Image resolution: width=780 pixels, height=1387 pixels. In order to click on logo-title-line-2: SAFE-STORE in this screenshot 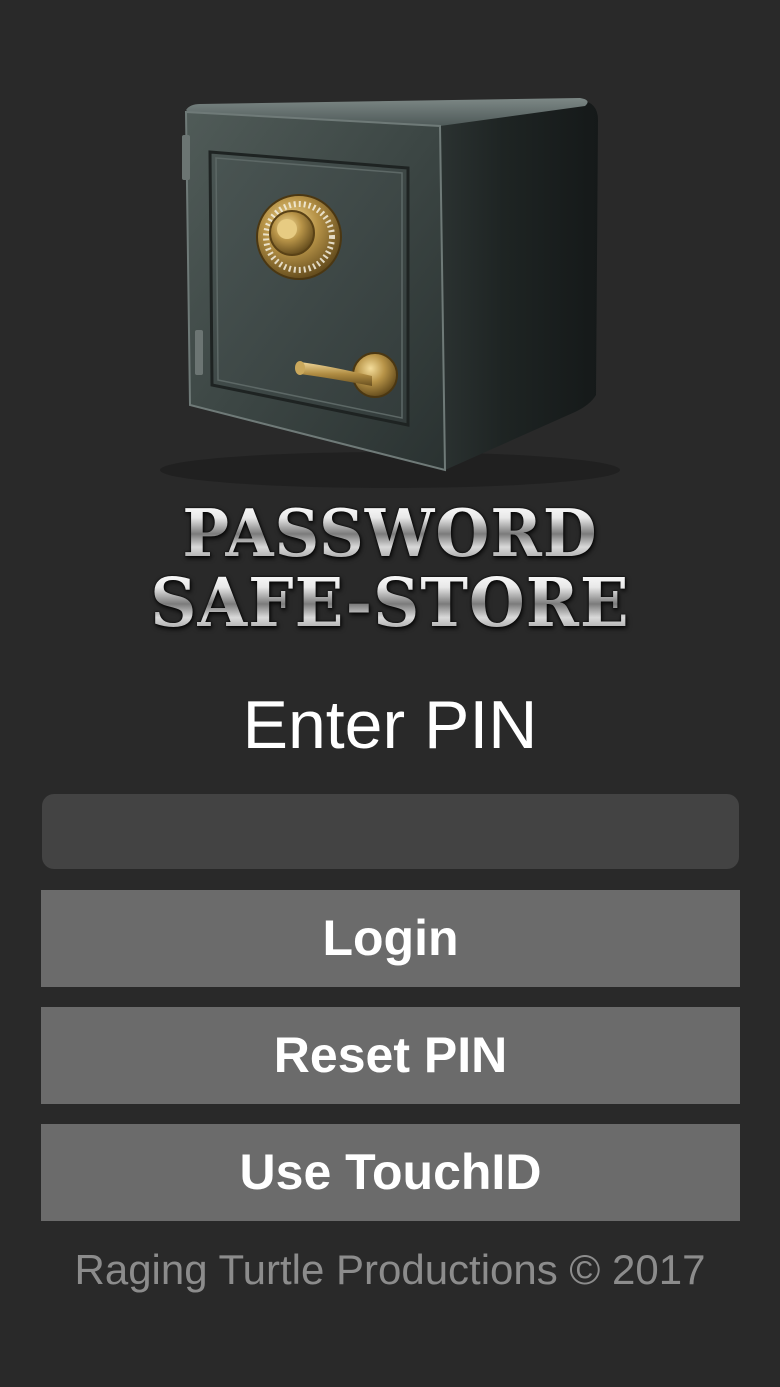, I will do `click(390, 603)`.